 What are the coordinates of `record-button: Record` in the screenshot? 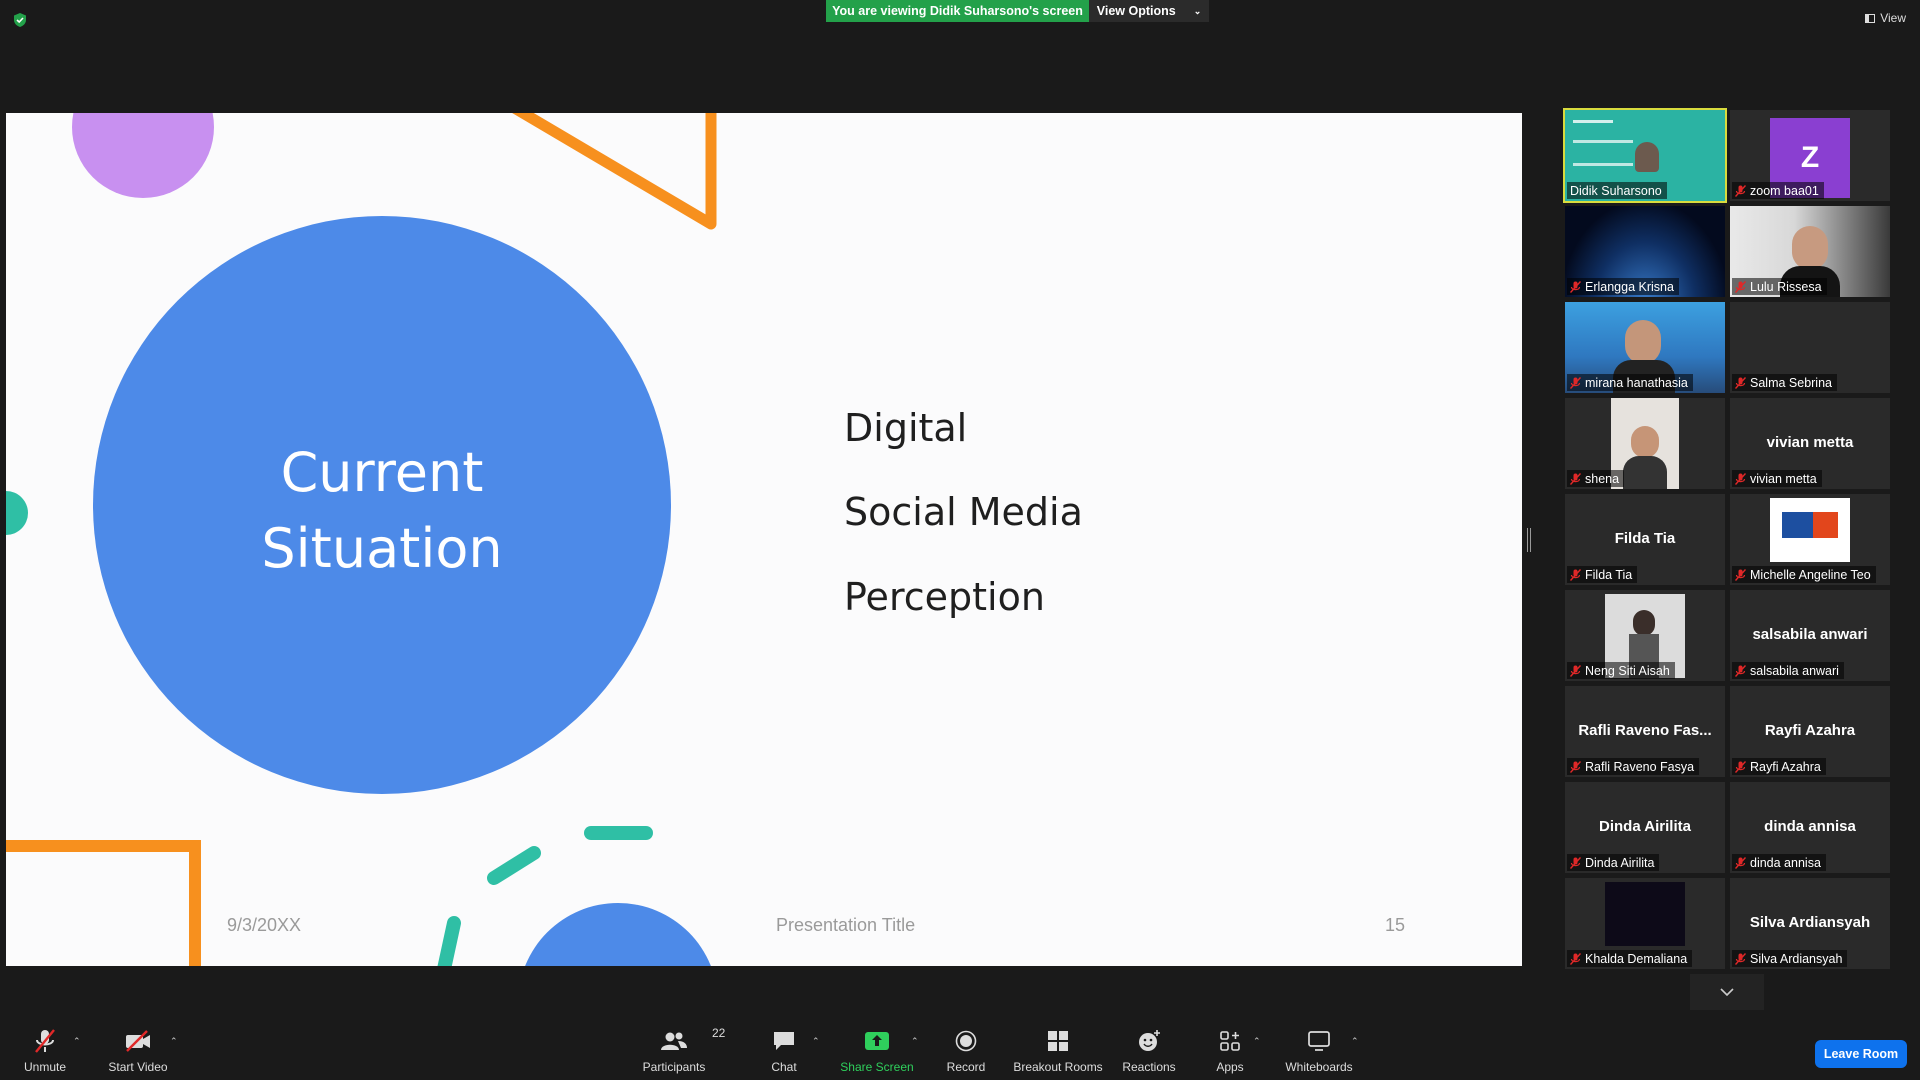 It's located at (966, 1052).